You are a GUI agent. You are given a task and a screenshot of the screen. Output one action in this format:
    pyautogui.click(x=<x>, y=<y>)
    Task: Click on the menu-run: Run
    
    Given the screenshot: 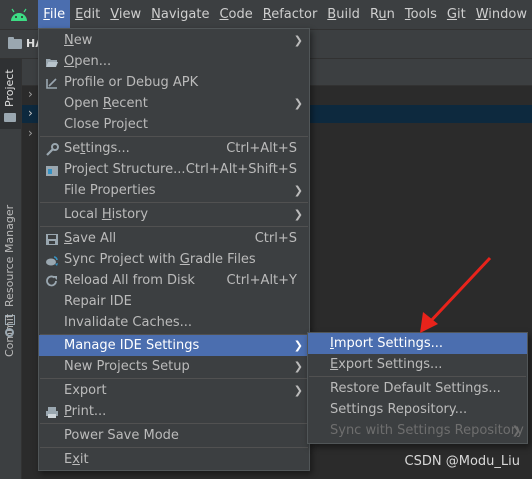 What is the action you would take?
    pyautogui.click(x=382, y=14)
    